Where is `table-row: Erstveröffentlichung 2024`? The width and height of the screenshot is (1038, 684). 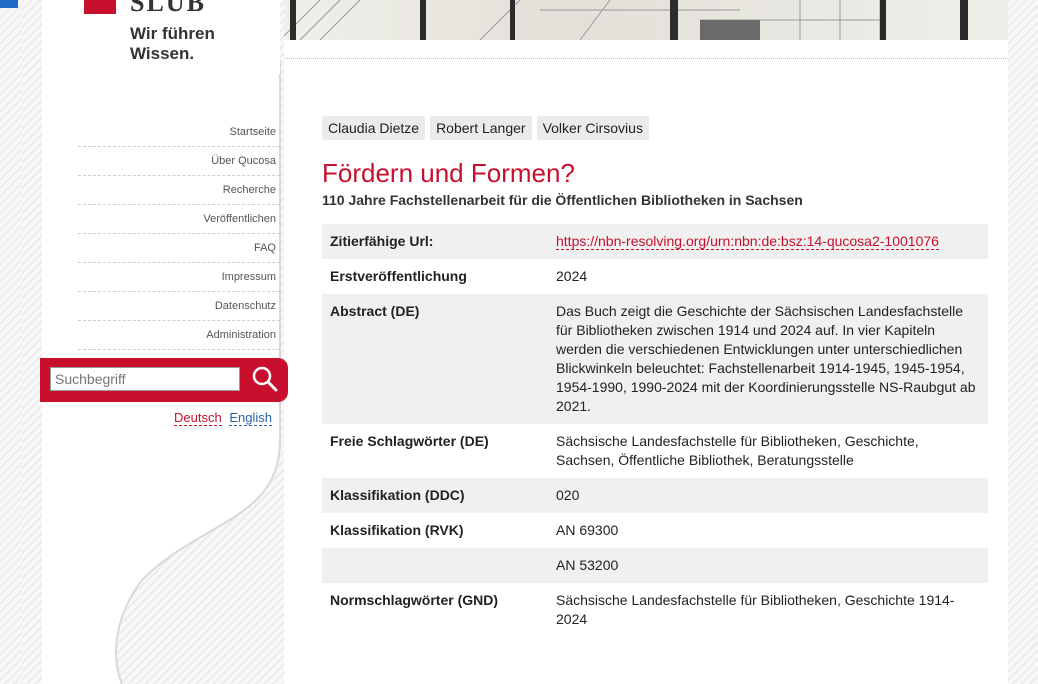
table-row: Erstveröffentlichung 2024 is located at coordinates (655, 276).